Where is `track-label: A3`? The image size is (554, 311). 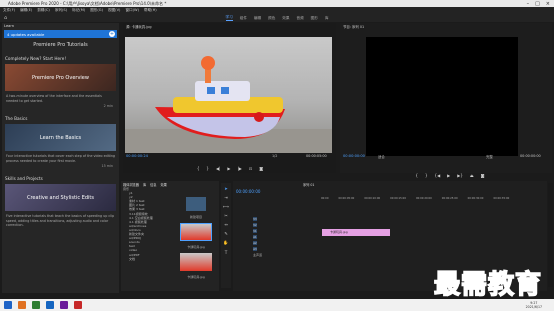
track-label: A3 is located at coordinates (255, 249).